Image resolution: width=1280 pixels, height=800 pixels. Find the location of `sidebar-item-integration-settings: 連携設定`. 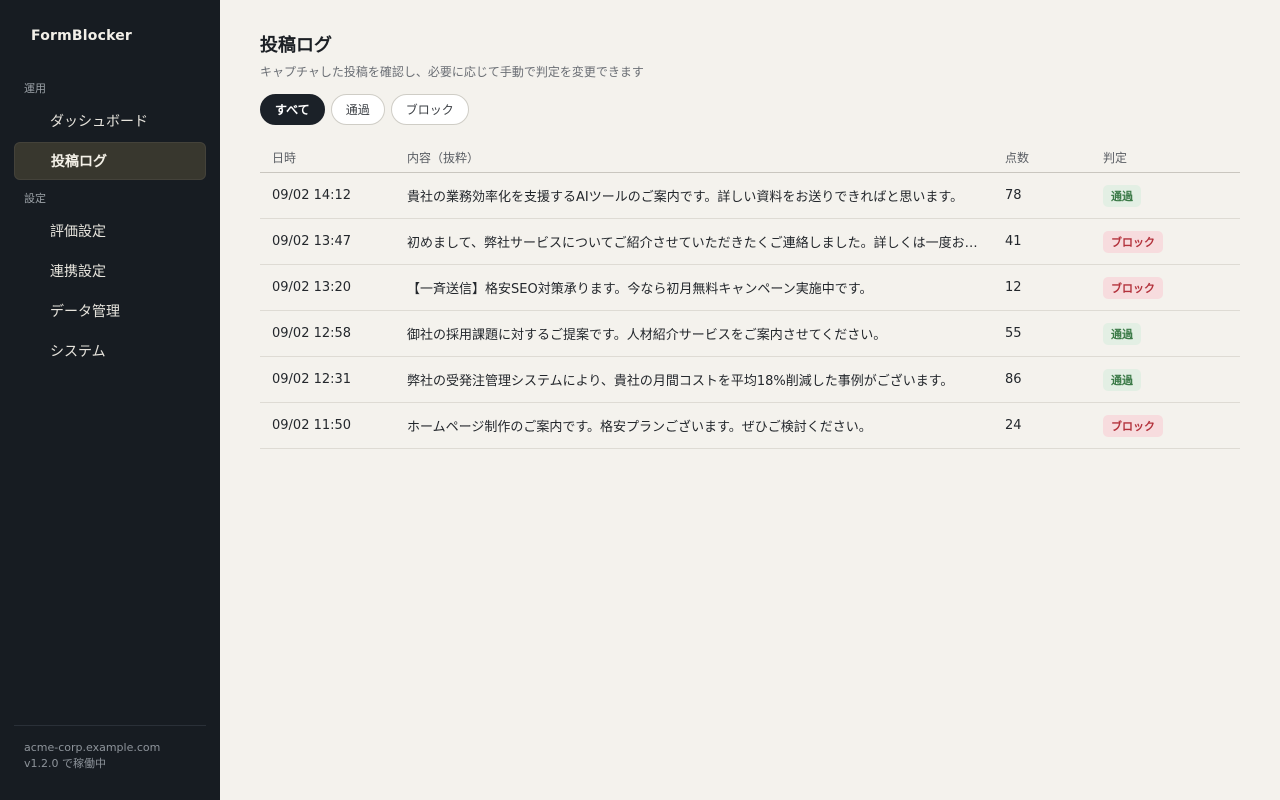

sidebar-item-integration-settings: 連携設定 is located at coordinates (110, 271).